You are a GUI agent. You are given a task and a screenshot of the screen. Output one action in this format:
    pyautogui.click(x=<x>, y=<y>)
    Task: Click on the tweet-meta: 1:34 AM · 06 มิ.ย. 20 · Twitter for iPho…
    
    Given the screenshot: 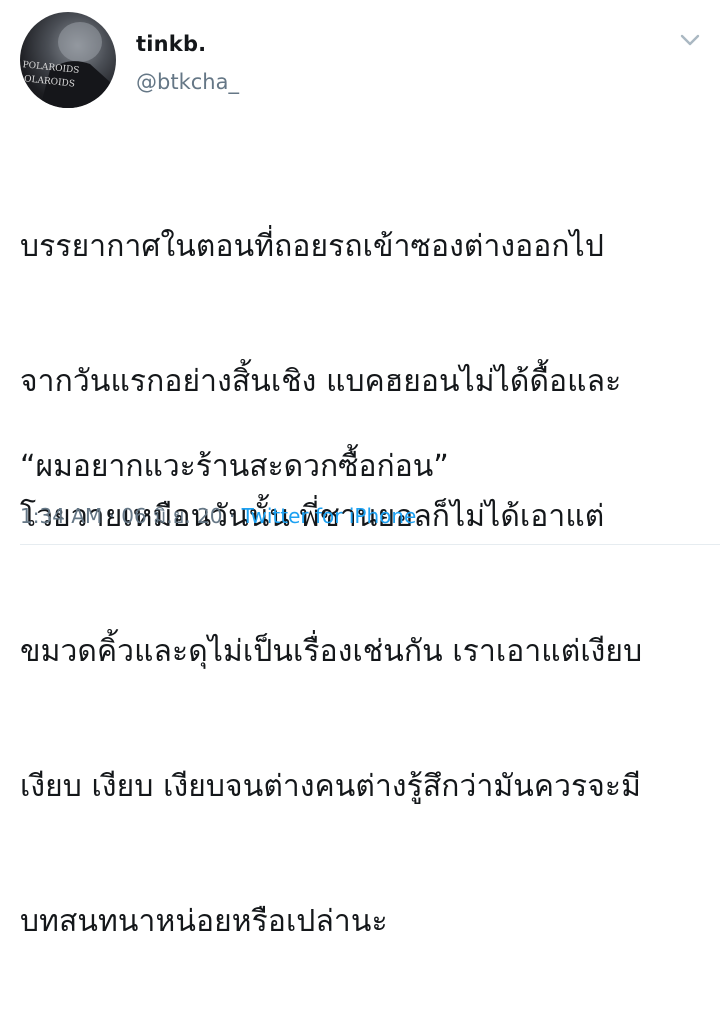 What is the action you would take?
    pyautogui.click(x=218, y=516)
    